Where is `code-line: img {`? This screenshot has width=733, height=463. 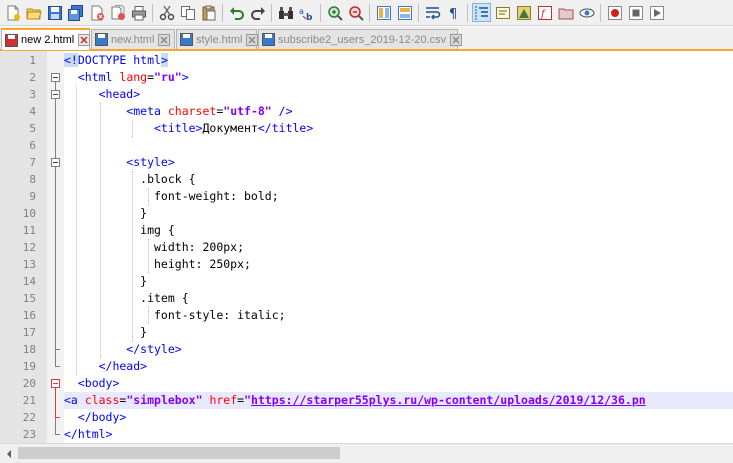 code-line: img { is located at coordinates (119, 230).